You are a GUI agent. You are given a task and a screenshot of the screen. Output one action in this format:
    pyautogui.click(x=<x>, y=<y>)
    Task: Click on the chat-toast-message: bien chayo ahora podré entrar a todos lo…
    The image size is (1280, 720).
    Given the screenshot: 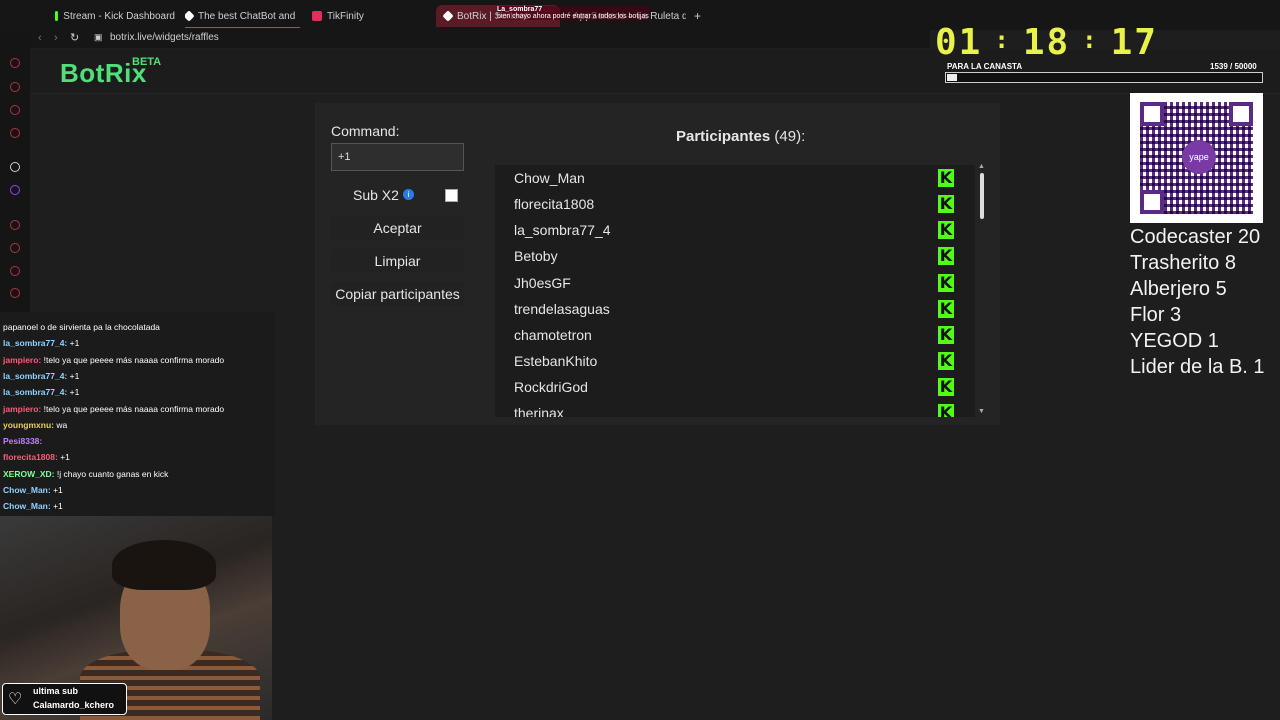 What is the action you would take?
    pyautogui.click(x=573, y=16)
    